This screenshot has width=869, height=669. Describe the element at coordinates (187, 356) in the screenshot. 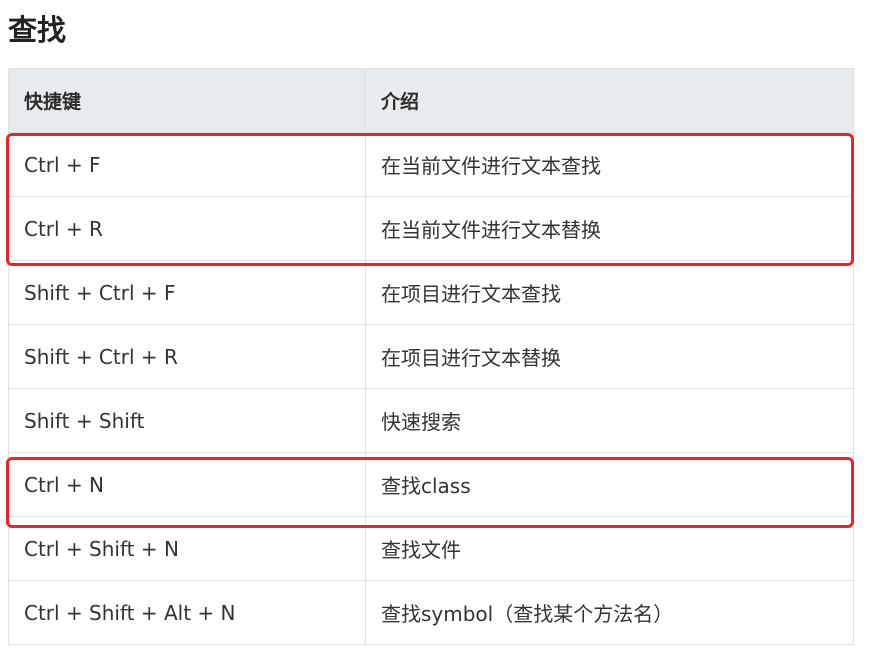

I see `shortcut-cell: Shift + Ctrl + R` at that location.